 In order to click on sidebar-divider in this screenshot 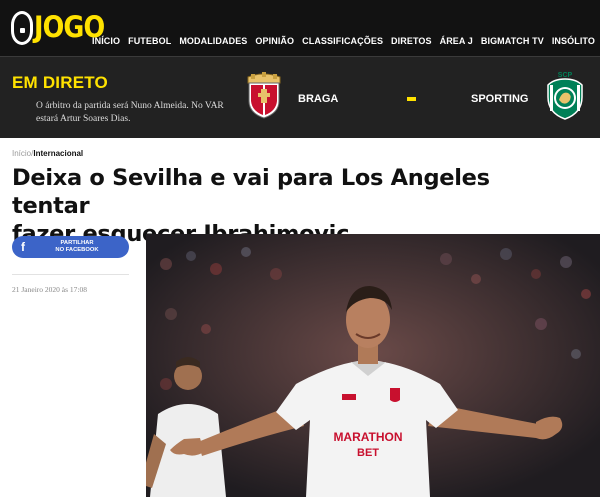, I will do `click(70, 274)`.